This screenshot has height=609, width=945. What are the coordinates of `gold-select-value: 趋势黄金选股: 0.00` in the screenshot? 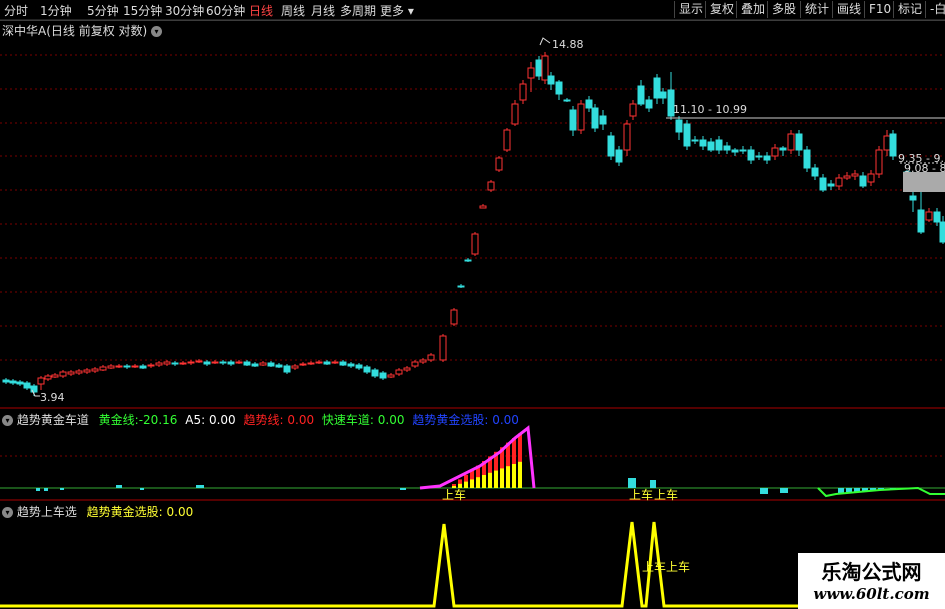 It's located at (465, 420).